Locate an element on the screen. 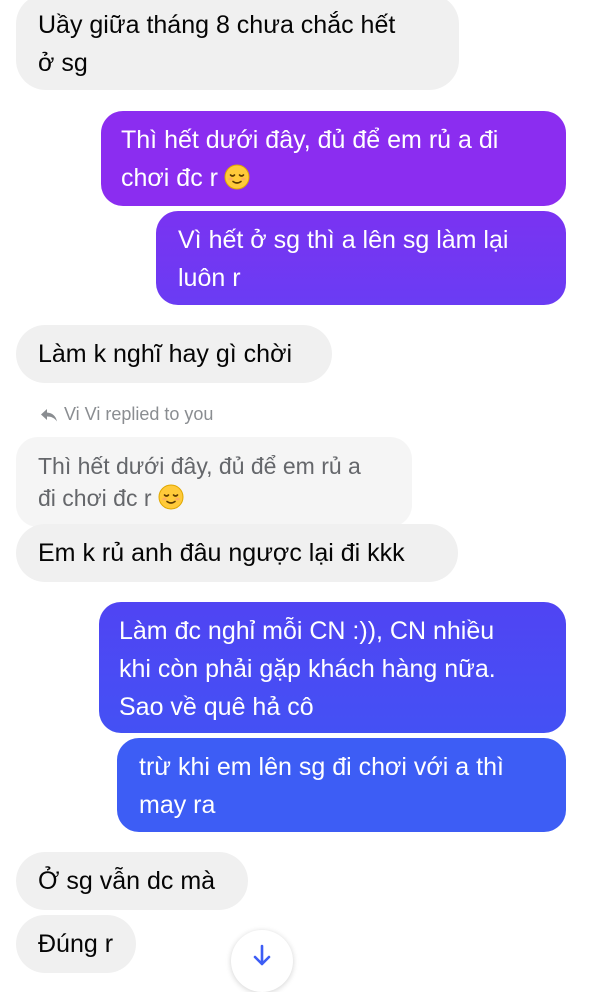  message-text: Làm k nghĩ hay gì chời is located at coordinates (165, 354).